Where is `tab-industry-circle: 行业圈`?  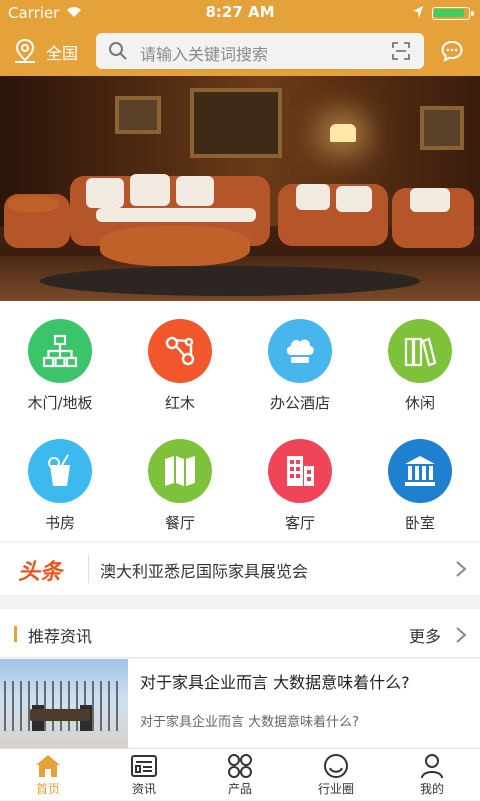
tab-industry-circle: 行业圈 is located at coordinates (336, 775).